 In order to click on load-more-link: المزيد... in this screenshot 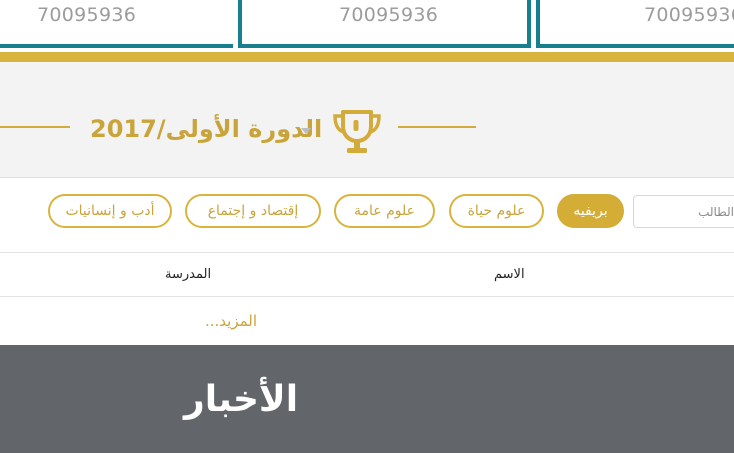, I will do `click(231, 321)`.